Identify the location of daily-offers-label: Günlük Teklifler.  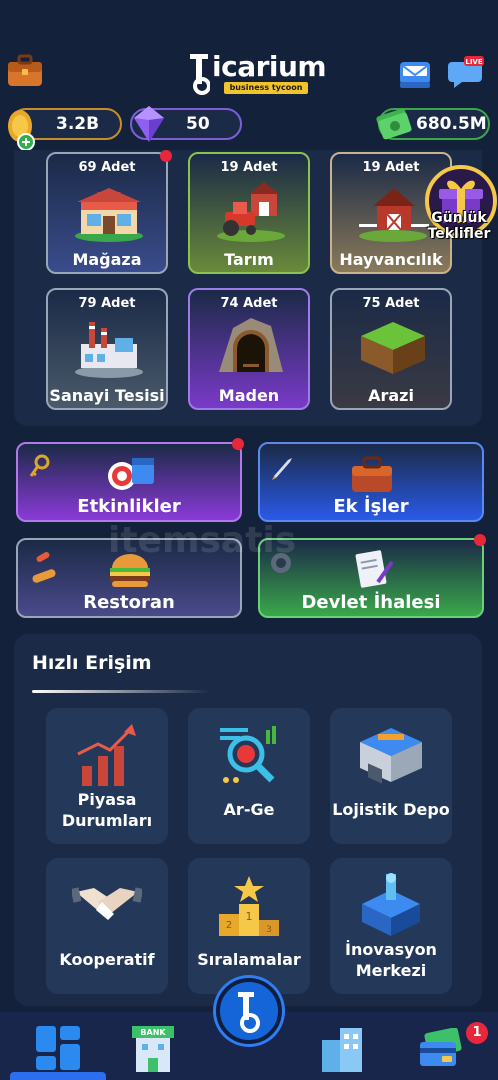
(459, 226).